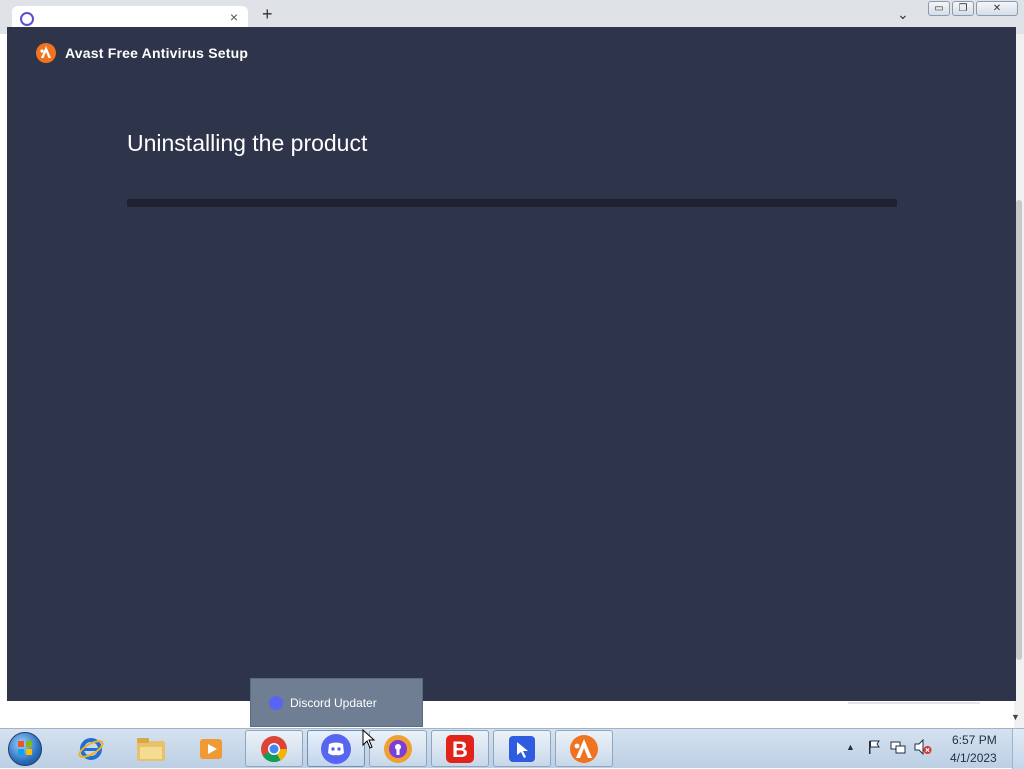 The height and width of the screenshot is (769, 1024). What do you see at coordinates (963, 8) in the screenshot?
I see `restore-button: ❐` at bounding box center [963, 8].